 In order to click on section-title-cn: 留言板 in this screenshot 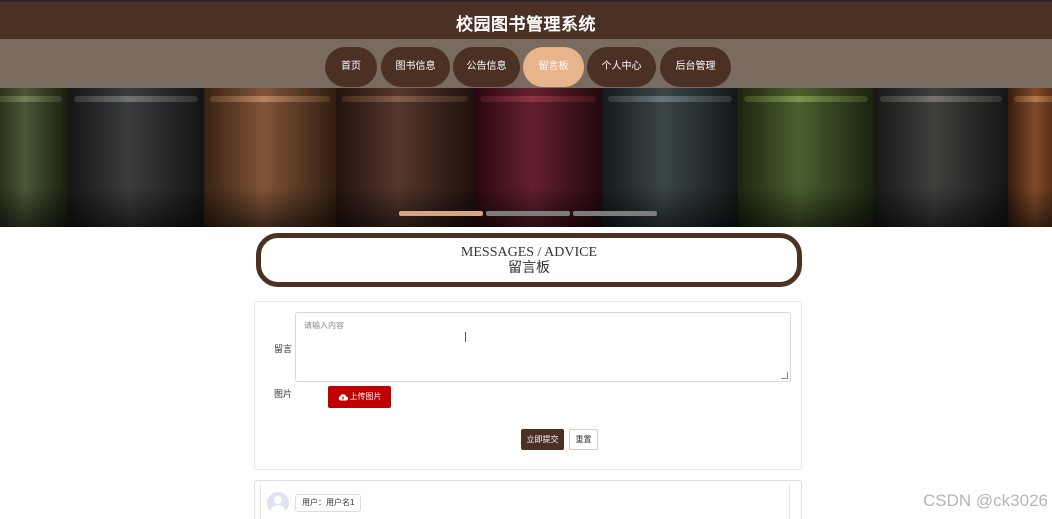, I will do `click(529, 268)`.